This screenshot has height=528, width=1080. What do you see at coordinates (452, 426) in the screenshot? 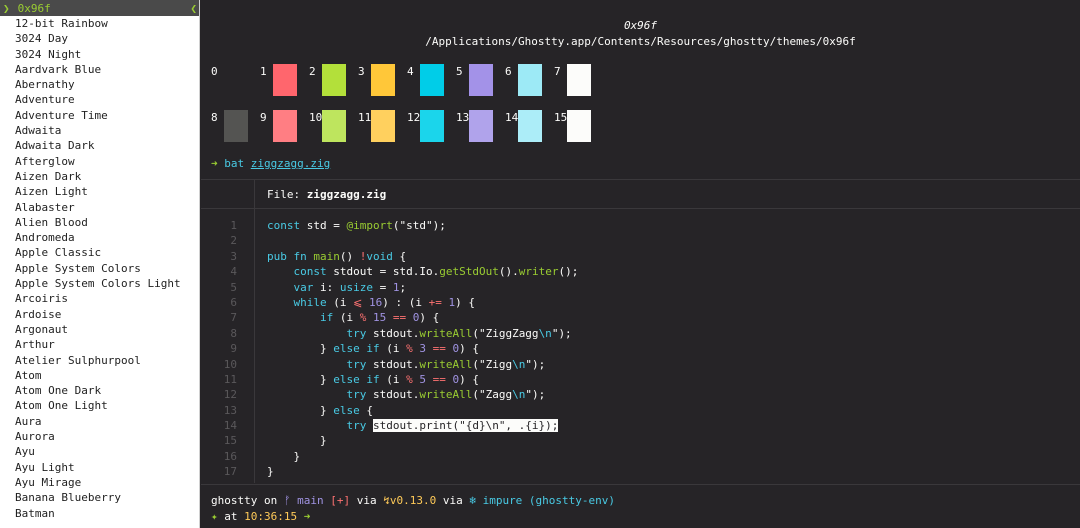
I see `code-text: try stdout.print("{d}\n", .{i});` at bounding box center [452, 426].